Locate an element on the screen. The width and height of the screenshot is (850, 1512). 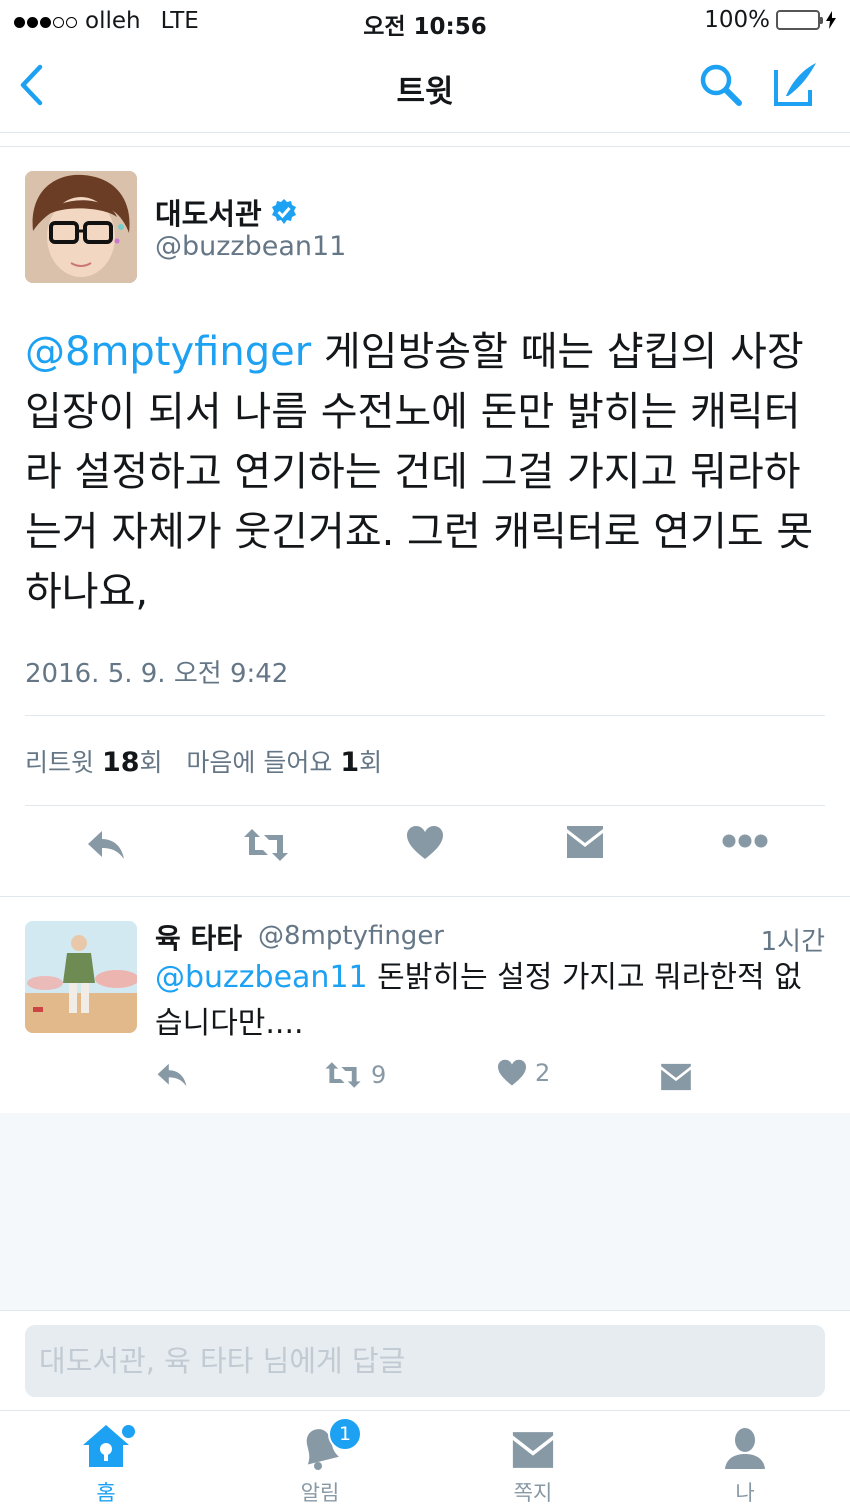
tab-messages: 쪽지 is located at coordinates (533, 1461).